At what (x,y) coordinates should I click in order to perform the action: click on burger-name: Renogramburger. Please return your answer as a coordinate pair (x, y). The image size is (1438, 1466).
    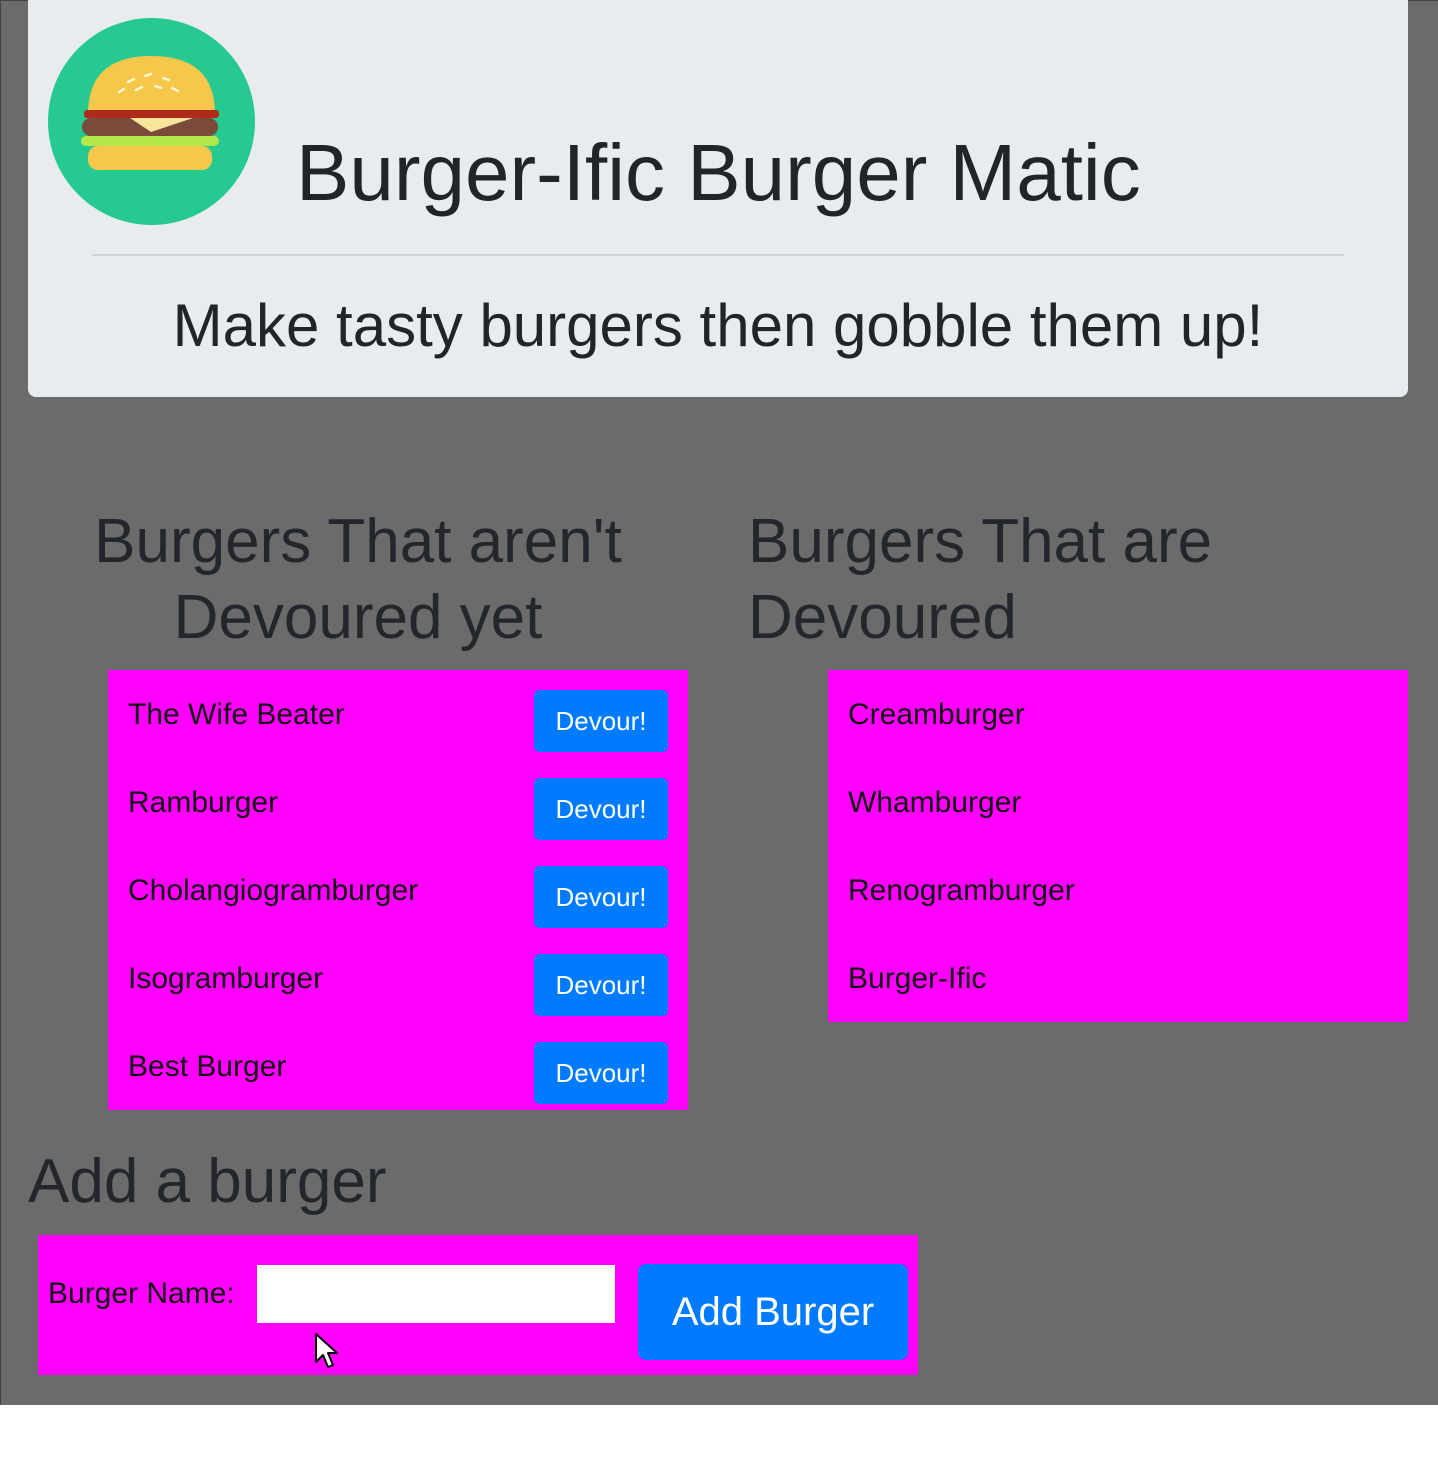
    Looking at the image, I should click on (961, 890).